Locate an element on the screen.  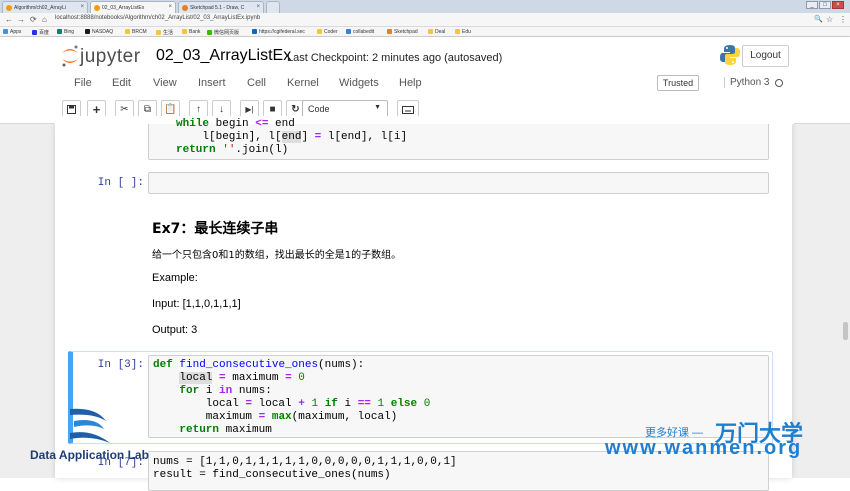
logout-button: Logout is located at coordinates (765, 56).